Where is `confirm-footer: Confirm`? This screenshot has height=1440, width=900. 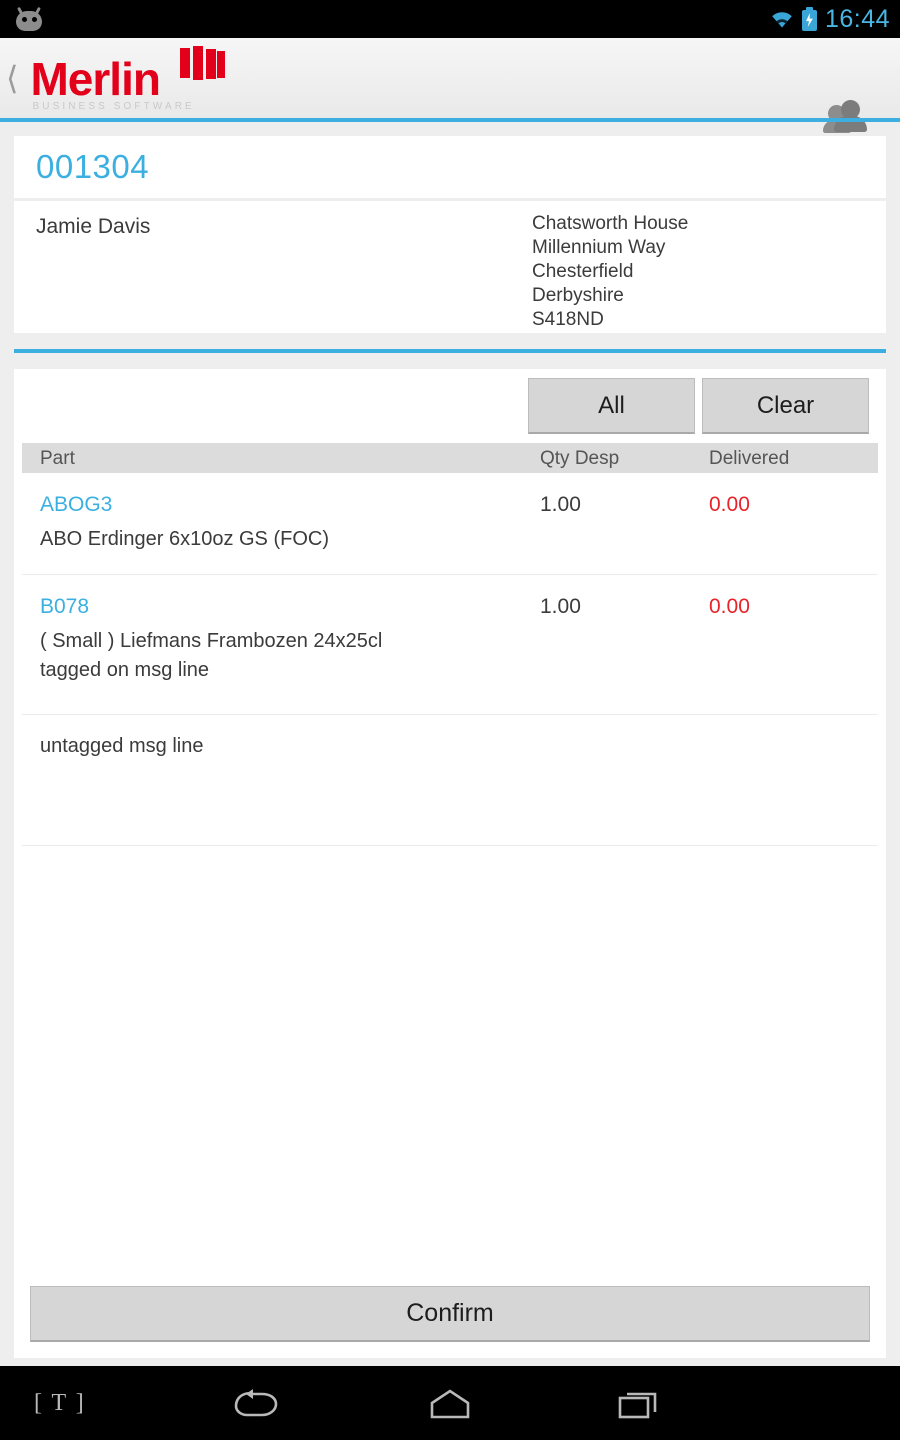
confirm-footer: Confirm is located at coordinates (450, 1314).